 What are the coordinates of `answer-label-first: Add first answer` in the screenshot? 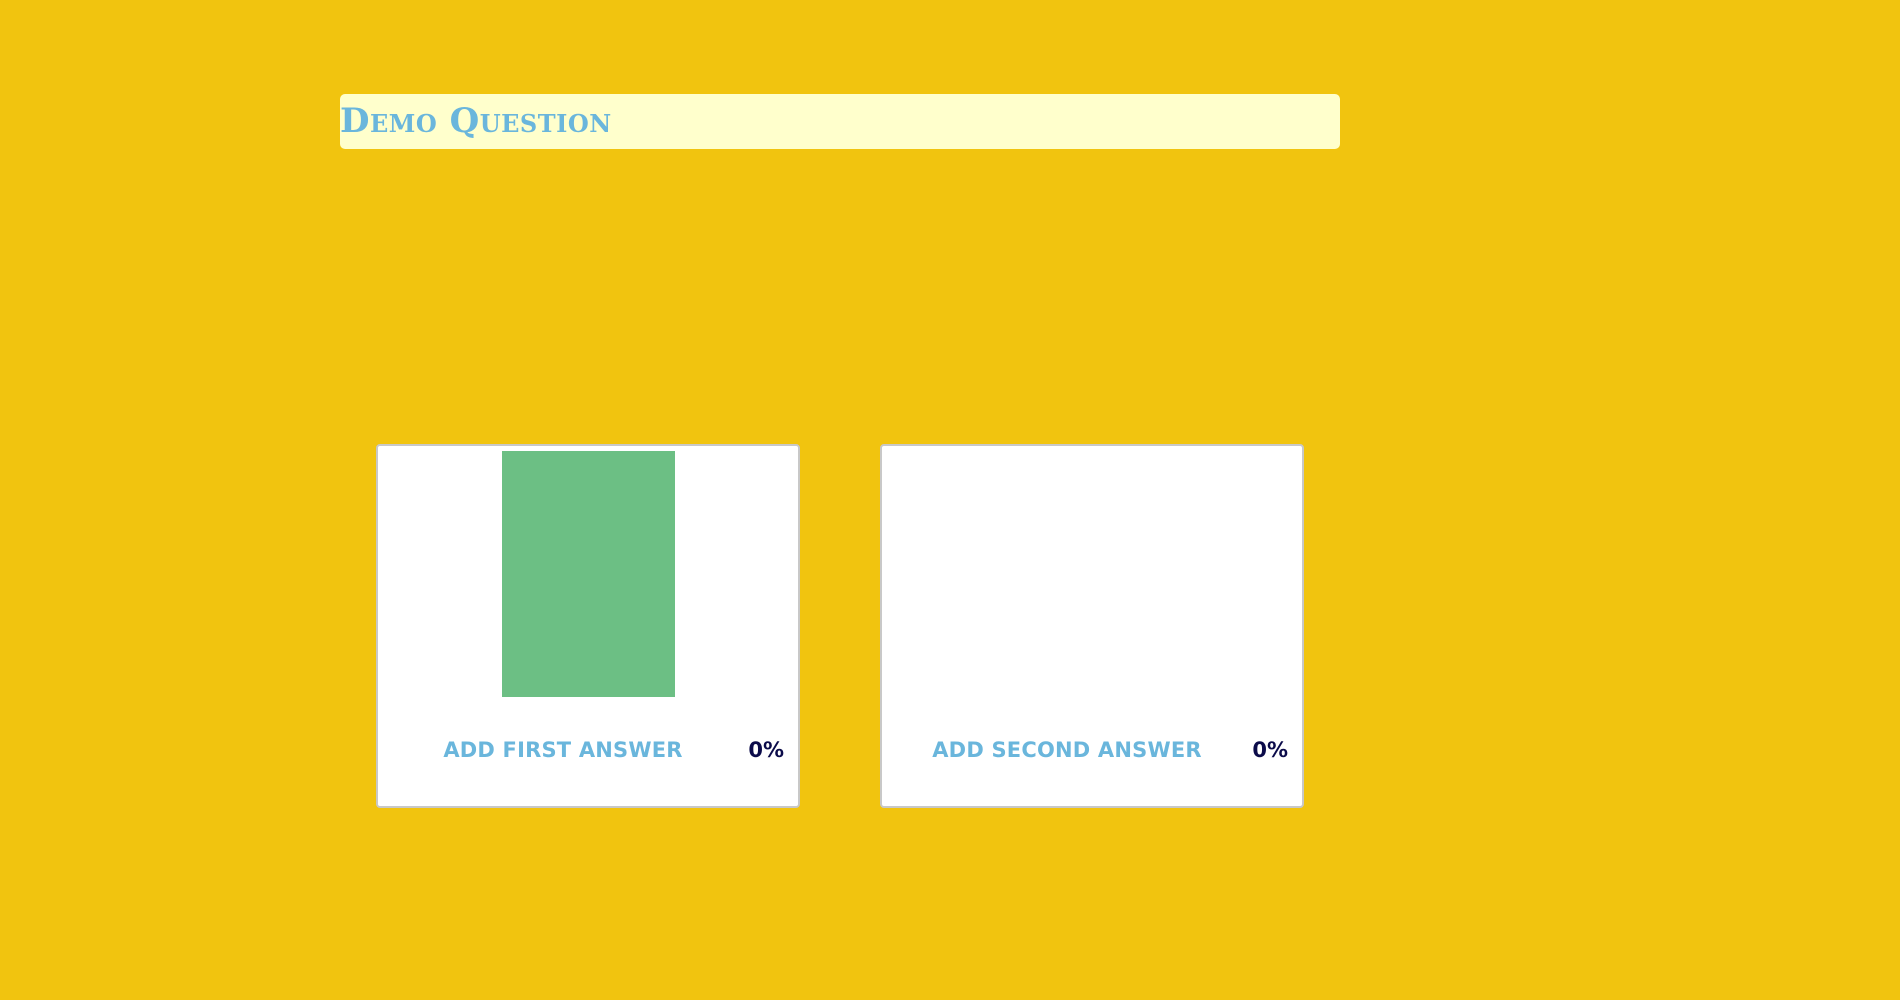 It's located at (563, 750).